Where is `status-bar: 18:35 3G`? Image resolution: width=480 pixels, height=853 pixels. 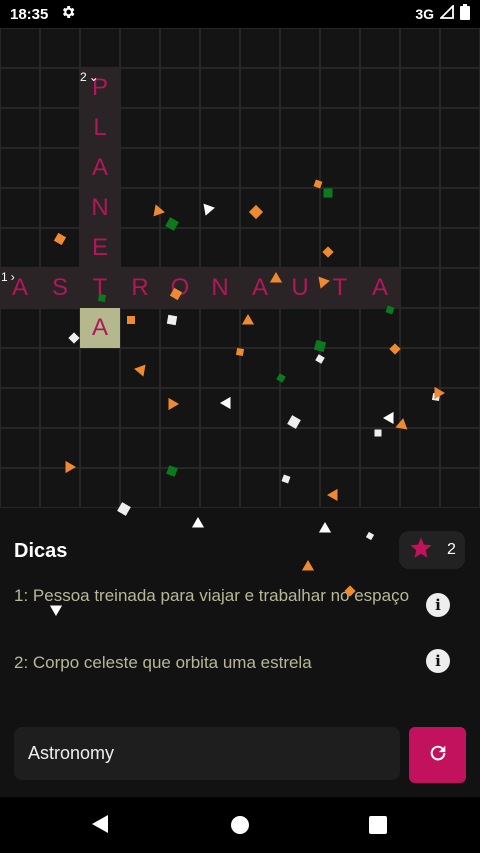 status-bar: 18:35 3G is located at coordinates (240, 14).